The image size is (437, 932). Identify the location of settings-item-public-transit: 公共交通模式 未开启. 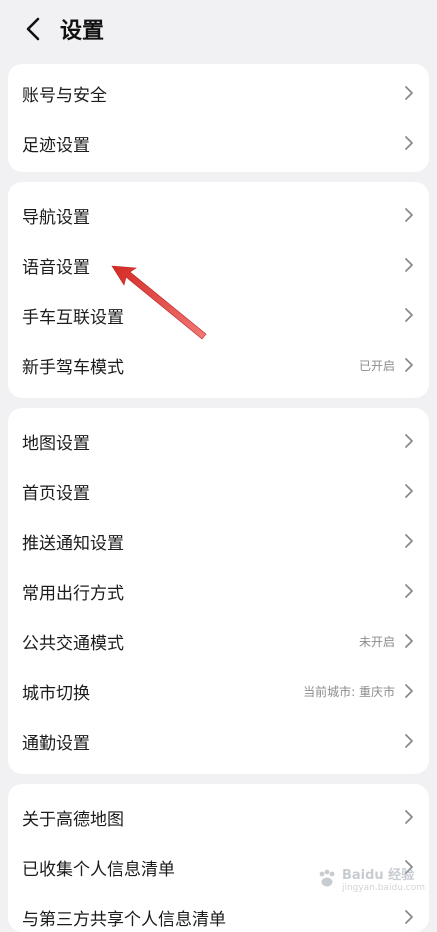
(218, 641).